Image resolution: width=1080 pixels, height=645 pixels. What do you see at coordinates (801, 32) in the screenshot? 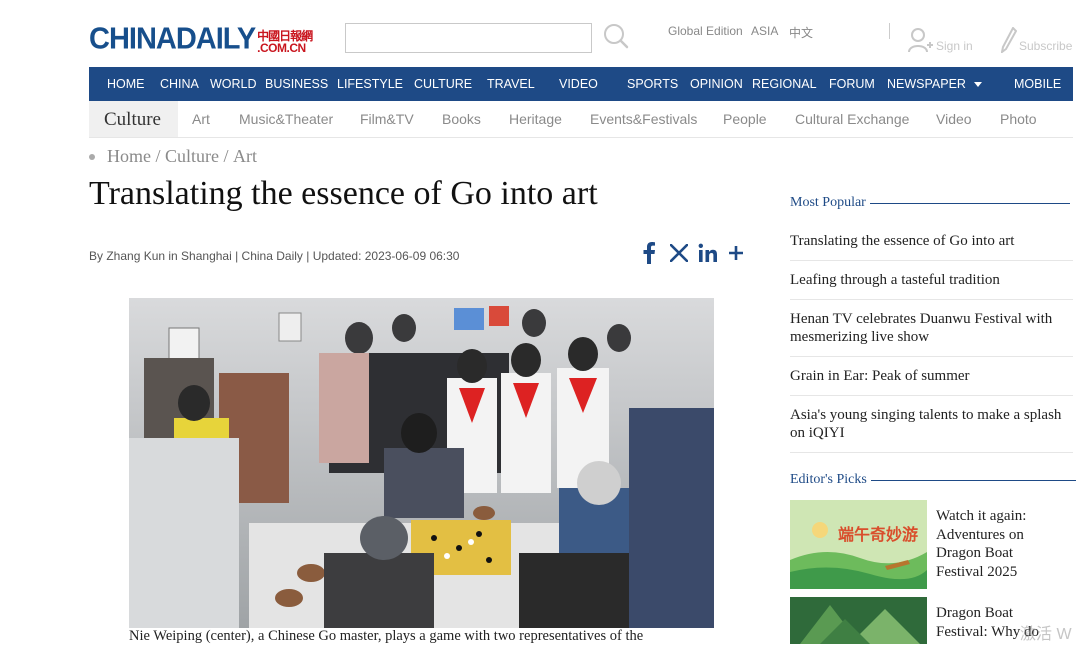
I see `chinese-edition-link: 中文` at bounding box center [801, 32].